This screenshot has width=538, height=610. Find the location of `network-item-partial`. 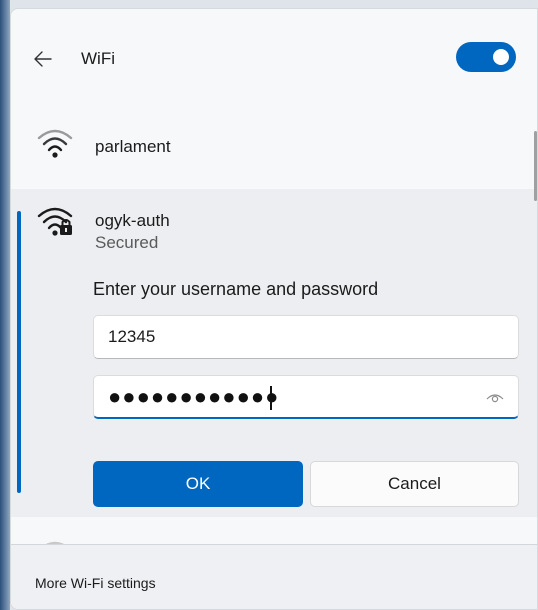

network-item-partial is located at coordinates (274, 534).